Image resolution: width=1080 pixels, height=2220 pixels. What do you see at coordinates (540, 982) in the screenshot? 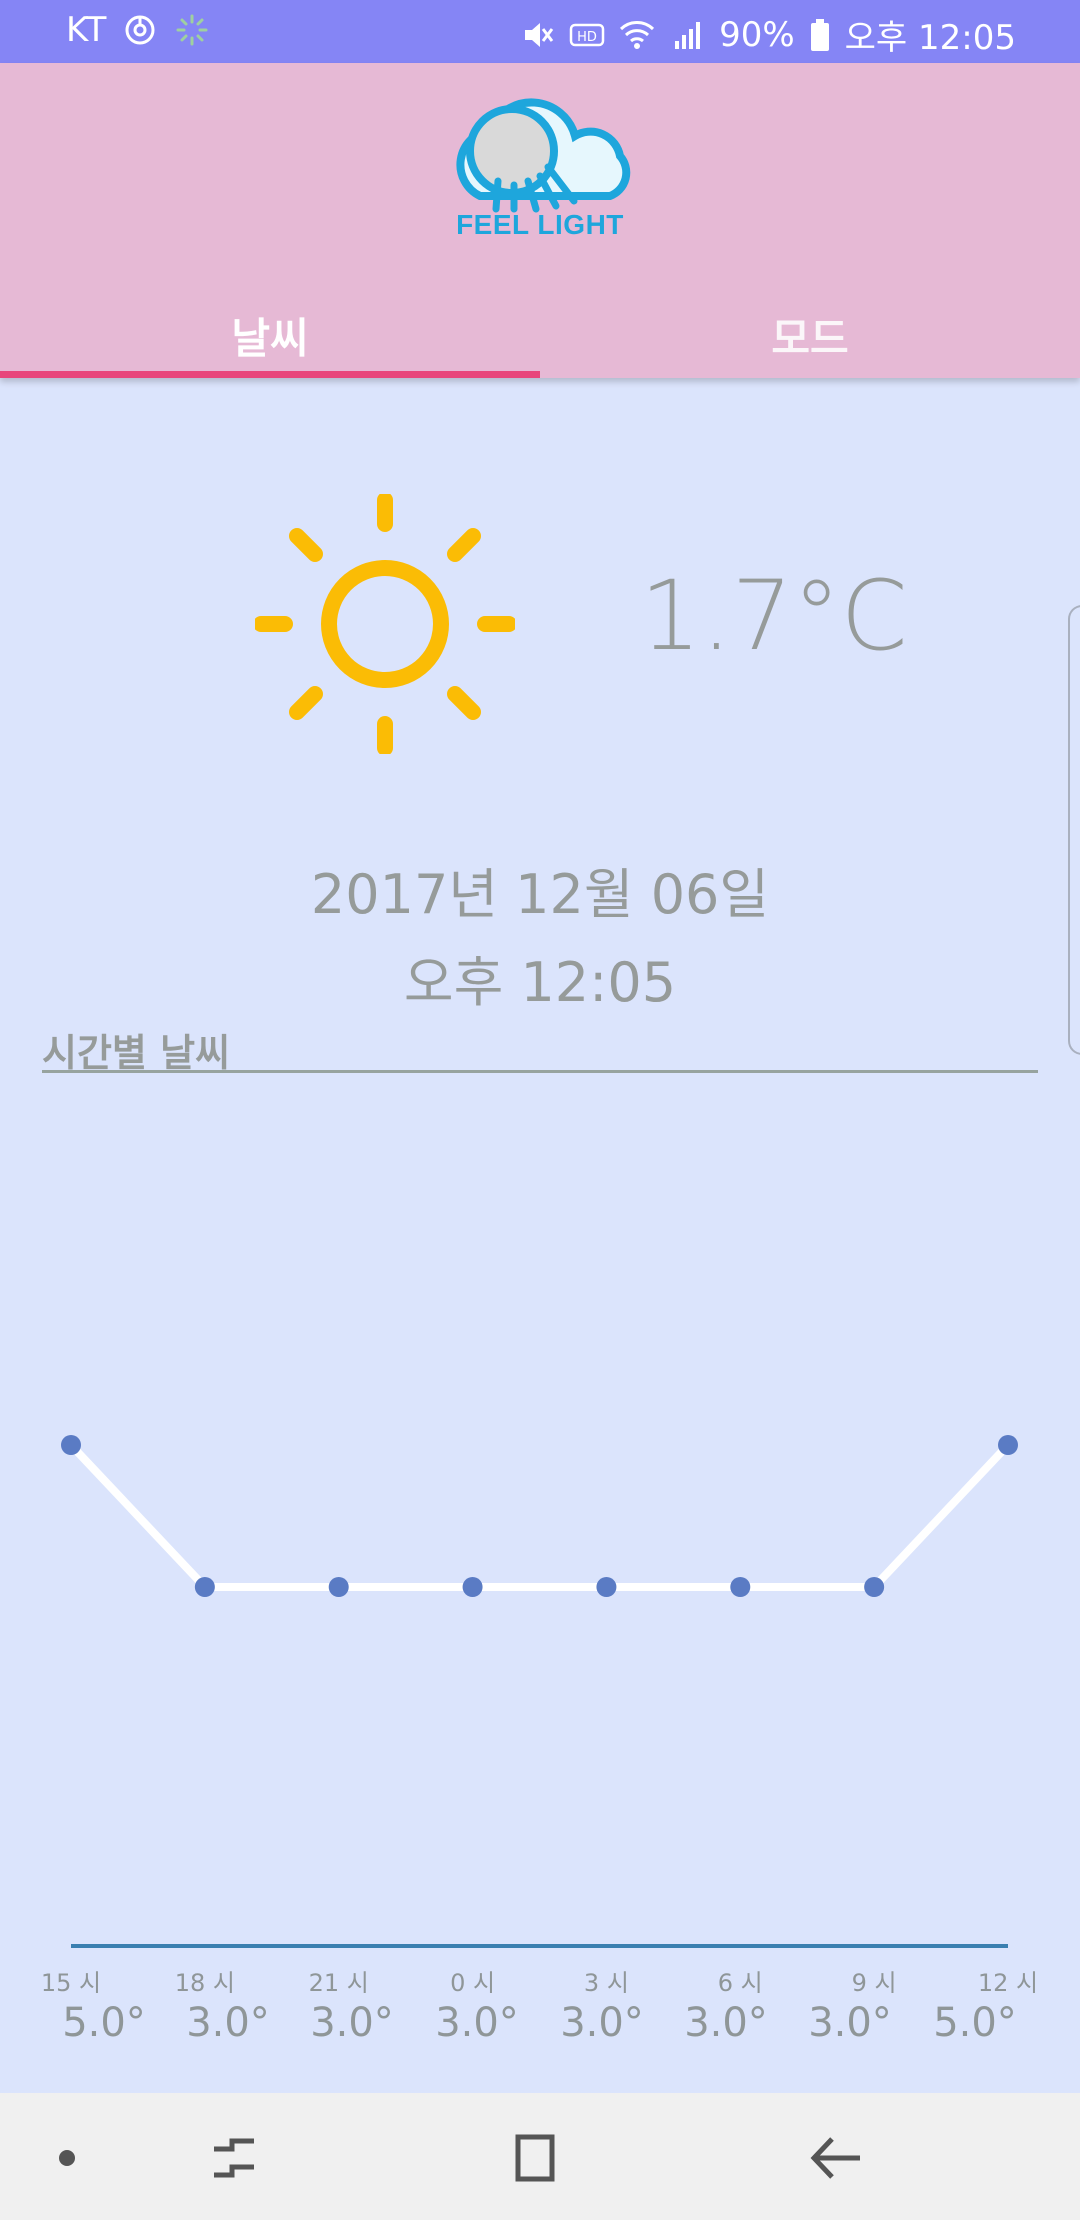
I see `current-time: 오후 12:05` at bounding box center [540, 982].